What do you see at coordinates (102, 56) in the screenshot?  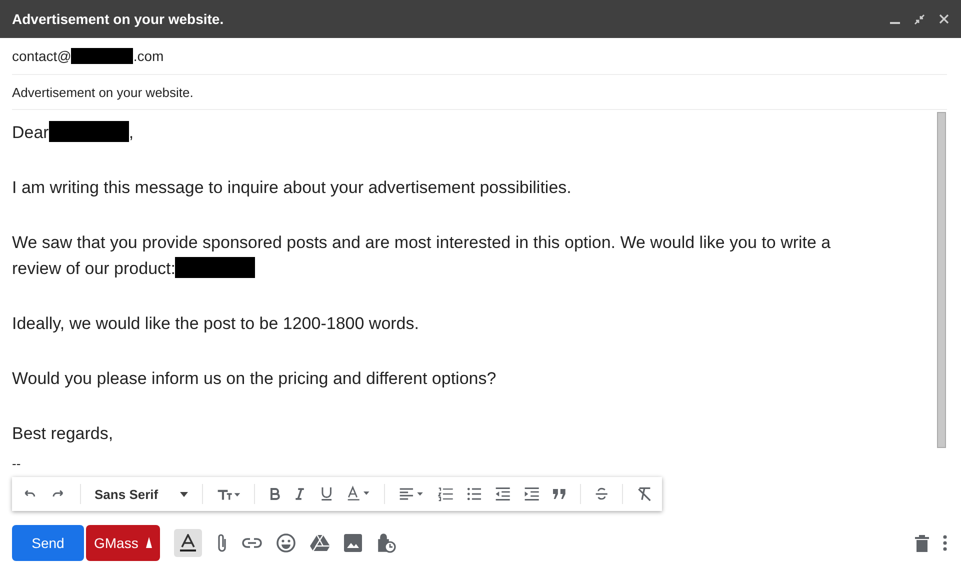 I see `redaction-block` at bounding box center [102, 56].